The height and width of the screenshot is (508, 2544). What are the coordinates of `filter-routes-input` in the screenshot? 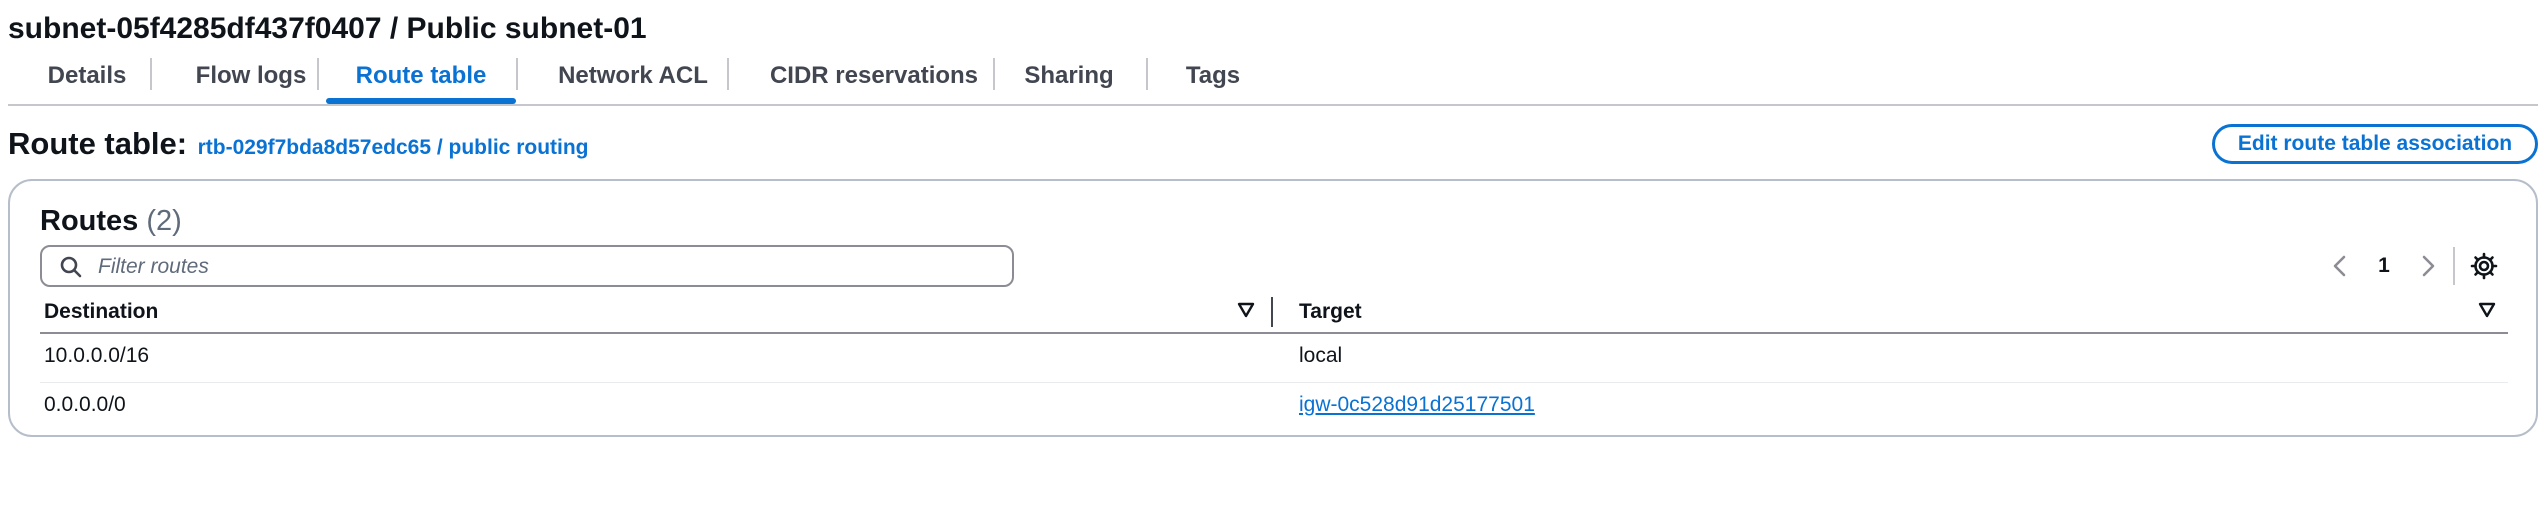 It's located at (548, 267).